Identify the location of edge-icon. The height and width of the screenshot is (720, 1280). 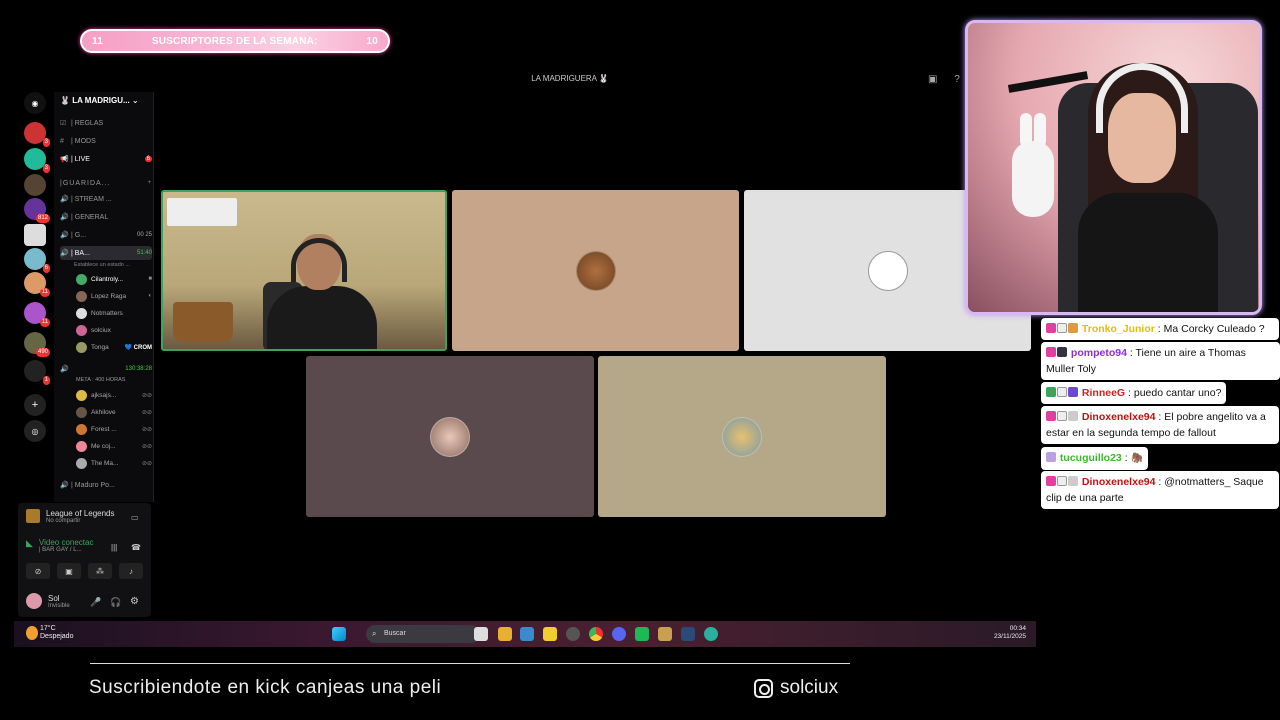
(711, 634).